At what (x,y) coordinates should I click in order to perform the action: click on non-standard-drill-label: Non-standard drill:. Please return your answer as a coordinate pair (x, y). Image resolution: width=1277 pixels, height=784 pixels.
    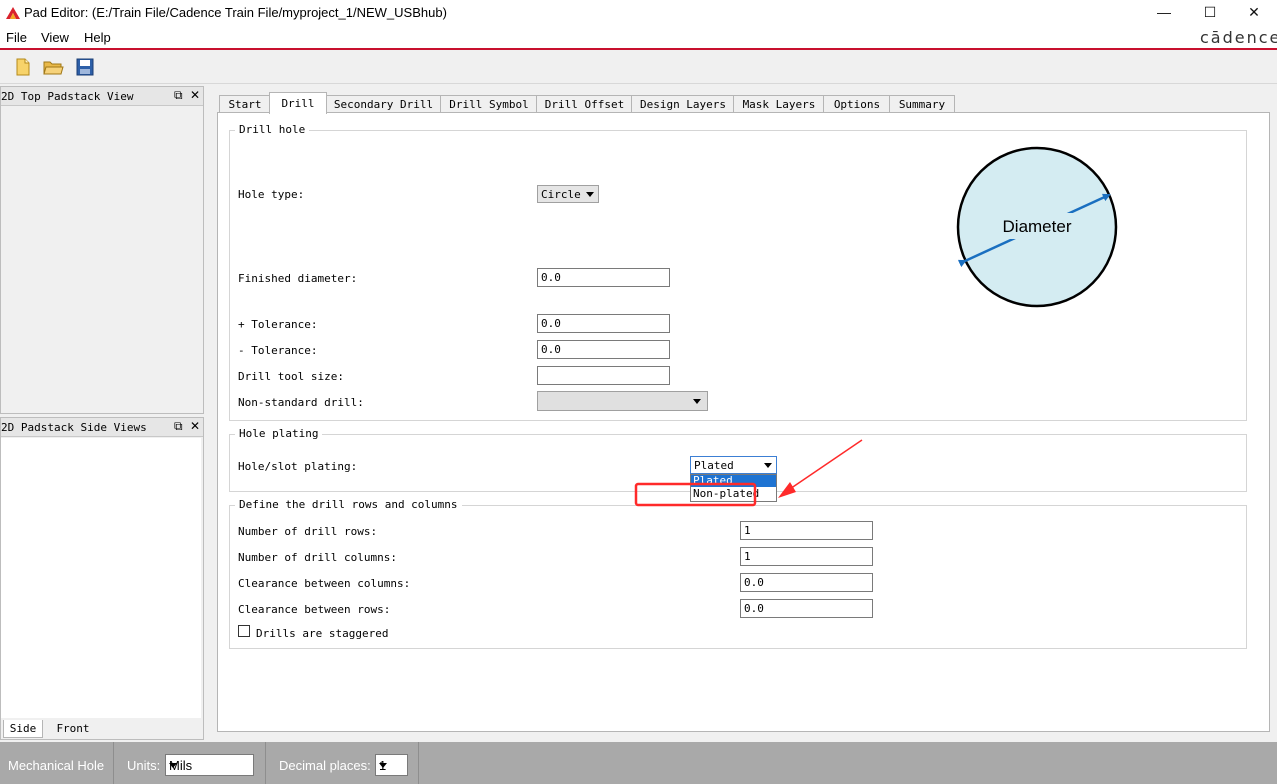
    Looking at the image, I should click on (301, 402).